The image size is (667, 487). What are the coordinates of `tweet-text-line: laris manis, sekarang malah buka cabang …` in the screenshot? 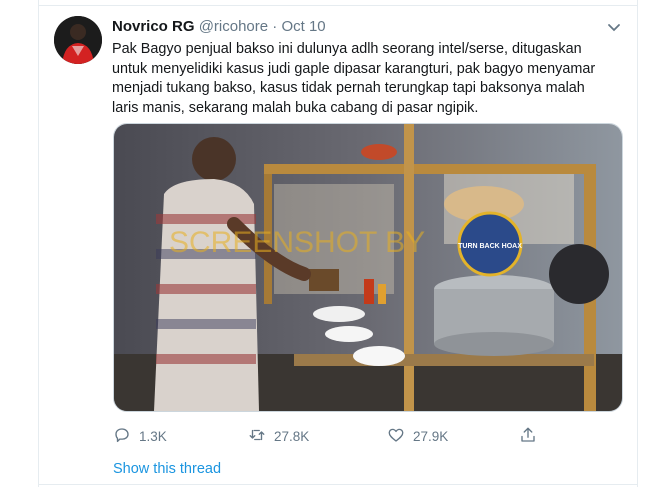 It's located at (295, 107).